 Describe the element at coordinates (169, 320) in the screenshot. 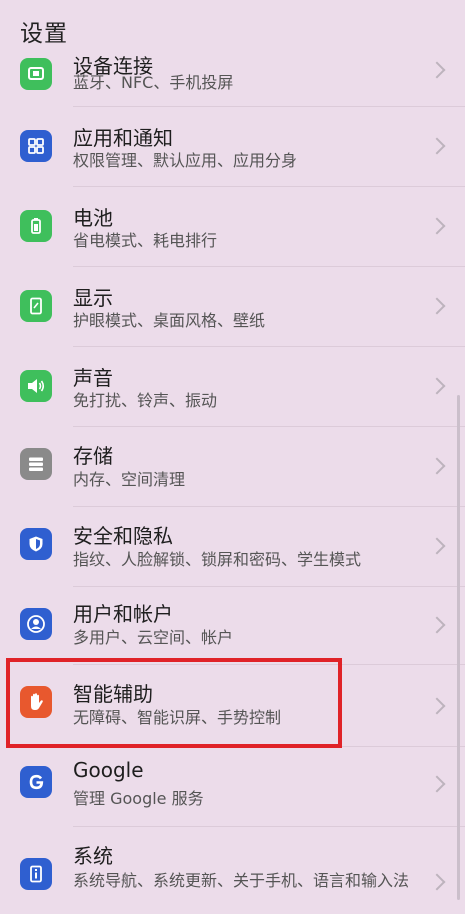

I see `settings-item-subtitle: 护眼模式、桌面风格、壁纸` at that location.